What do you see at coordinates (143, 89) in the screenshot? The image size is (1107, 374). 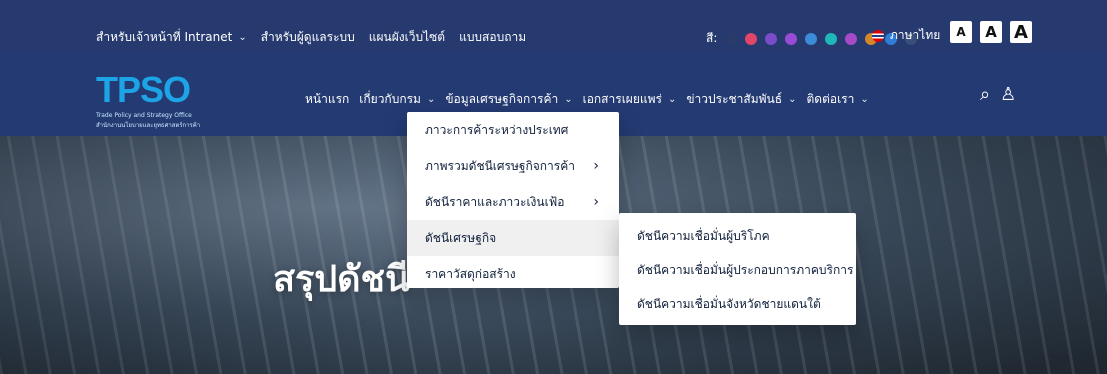 I see `logo-text: TPSO` at bounding box center [143, 89].